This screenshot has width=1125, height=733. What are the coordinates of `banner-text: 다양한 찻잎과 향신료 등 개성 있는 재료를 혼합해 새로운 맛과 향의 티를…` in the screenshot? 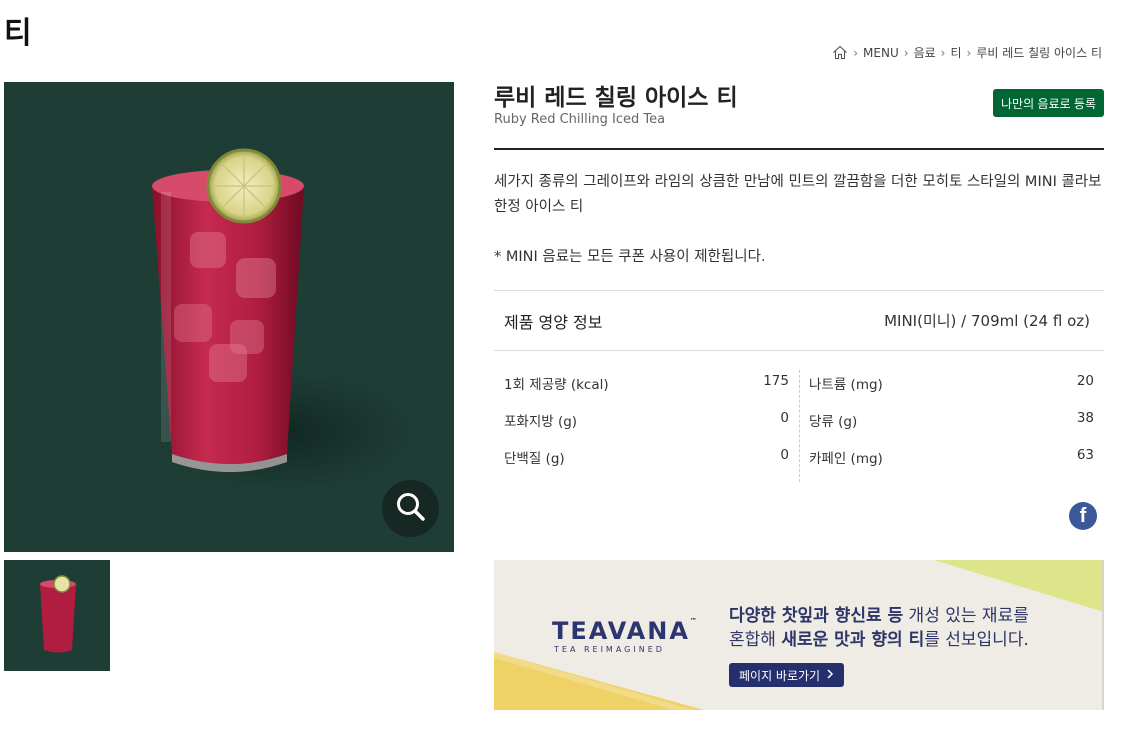 It's located at (879, 628).